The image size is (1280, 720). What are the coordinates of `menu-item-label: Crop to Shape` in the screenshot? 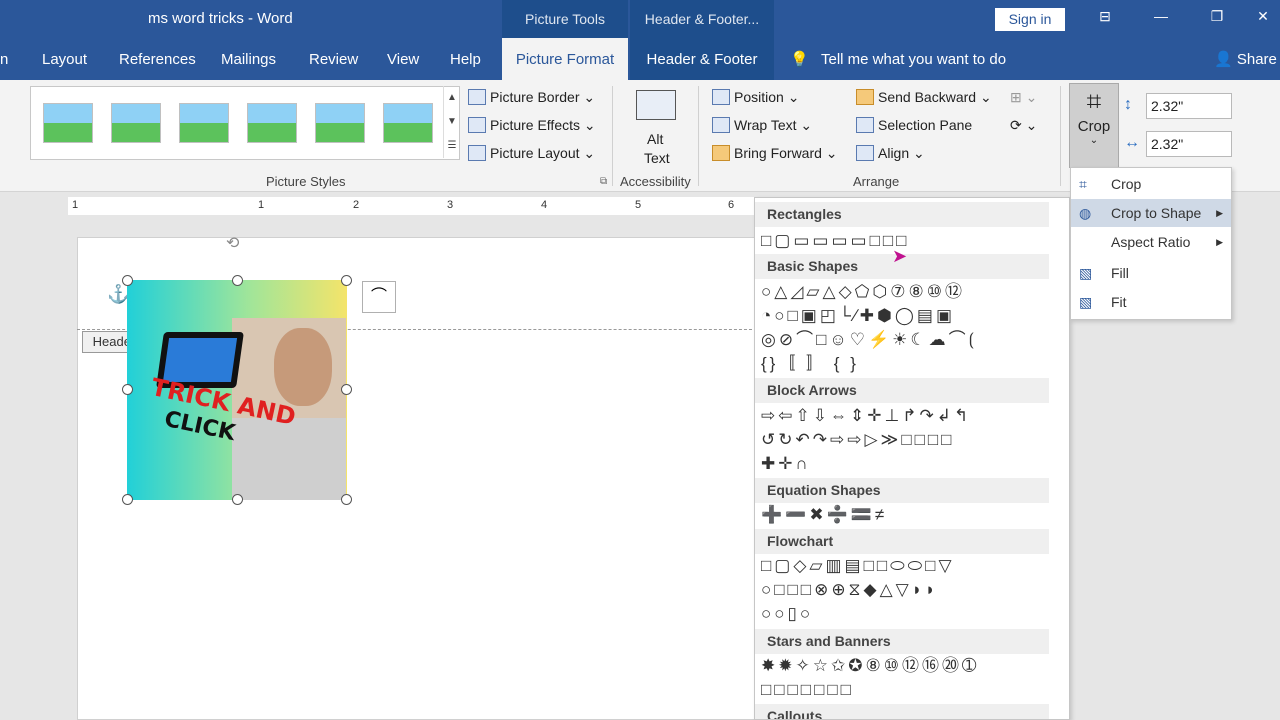 It's located at (1156, 213).